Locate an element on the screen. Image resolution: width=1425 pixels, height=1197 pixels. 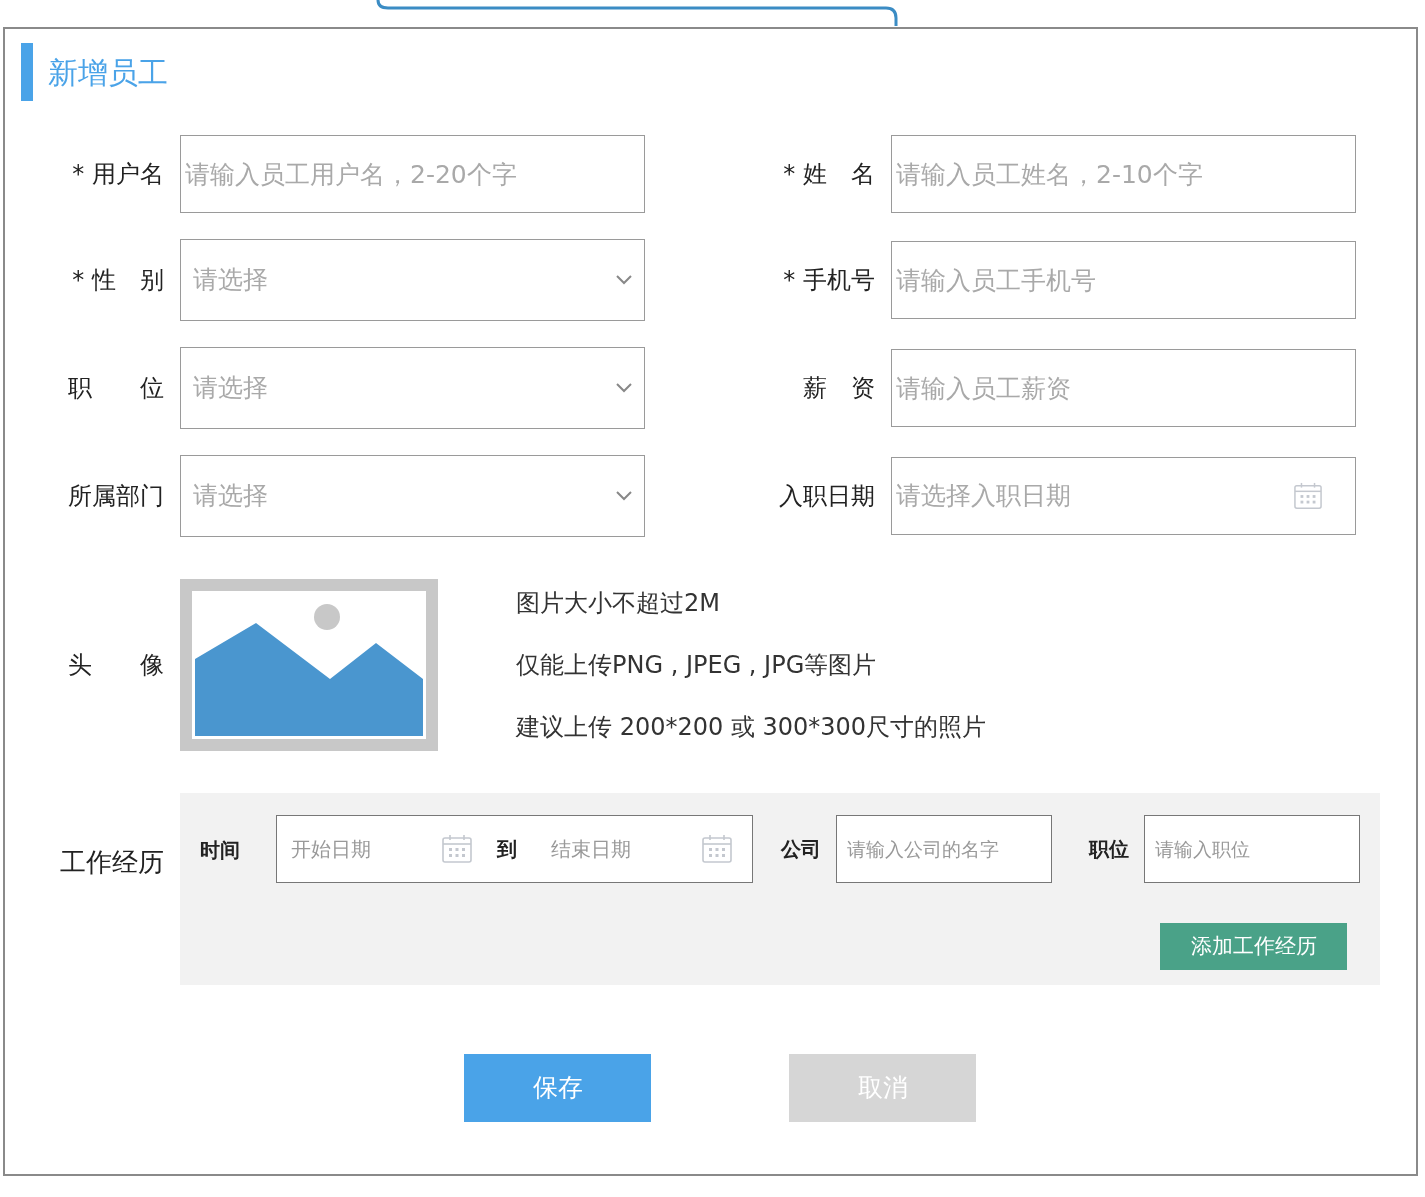
field-label: 公司 is located at coordinates (801, 849).